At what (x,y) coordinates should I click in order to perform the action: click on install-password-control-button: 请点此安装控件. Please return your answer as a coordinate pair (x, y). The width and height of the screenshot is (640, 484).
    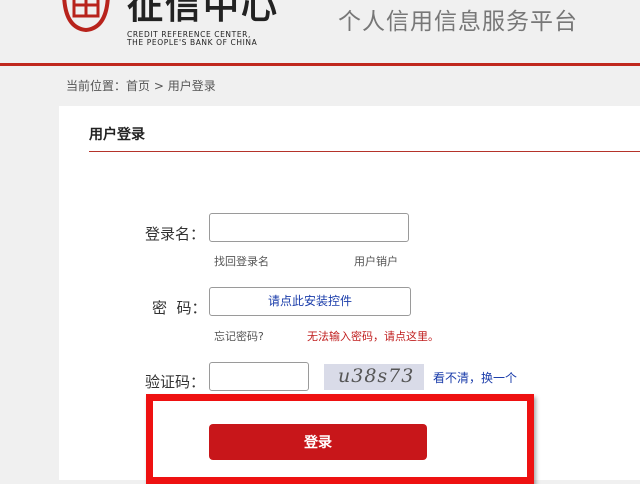
    Looking at the image, I should click on (310, 301).